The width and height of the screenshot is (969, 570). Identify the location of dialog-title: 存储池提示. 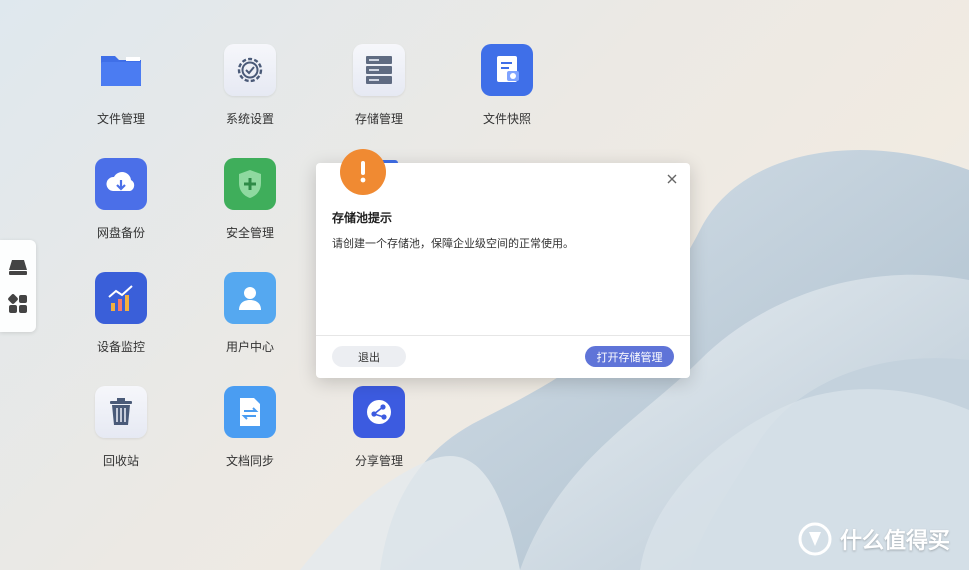
(362, 218).